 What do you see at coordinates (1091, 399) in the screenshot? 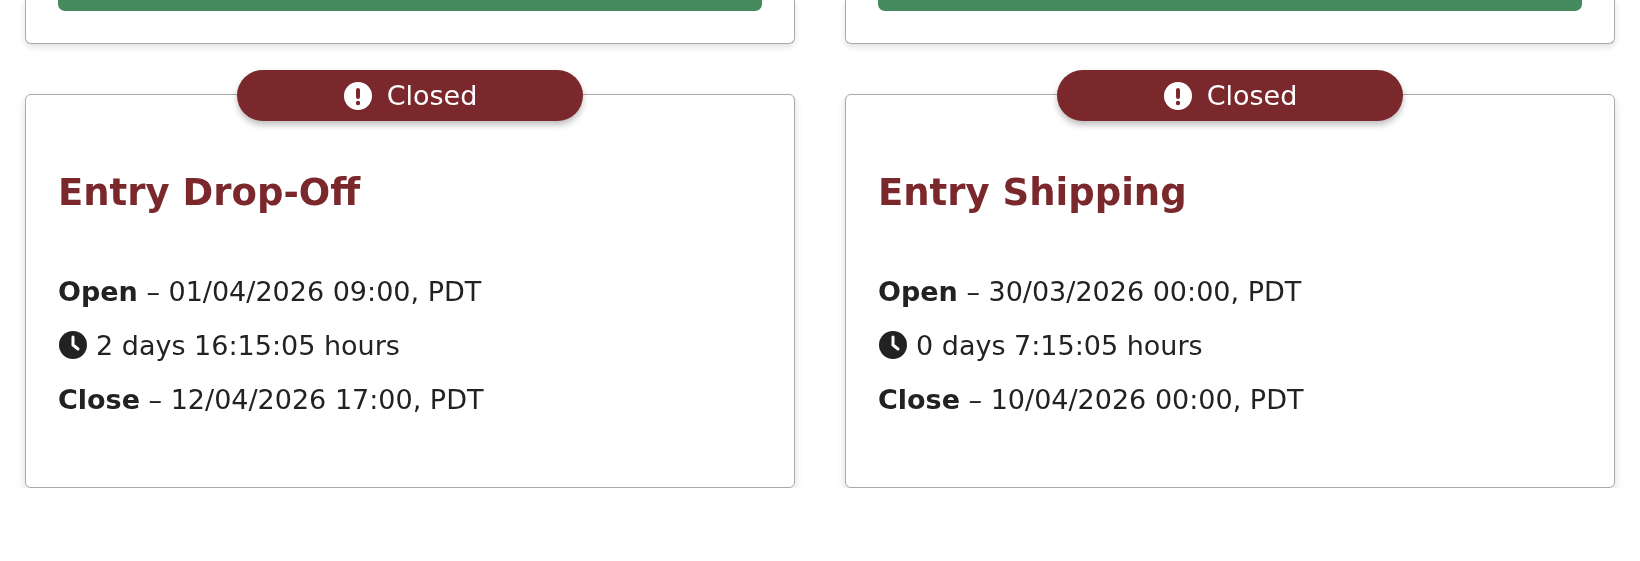
I see `close-time: Close – 10/04/2026 00:00, PDT` at bounding box center [1091, 399].